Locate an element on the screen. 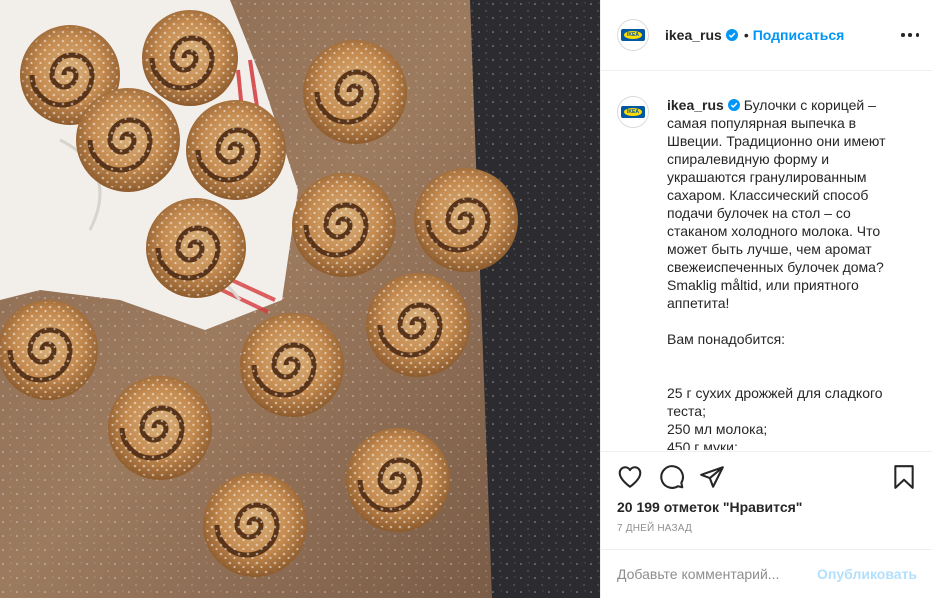  avatar: IKEA is located at coordinates (633, 35).